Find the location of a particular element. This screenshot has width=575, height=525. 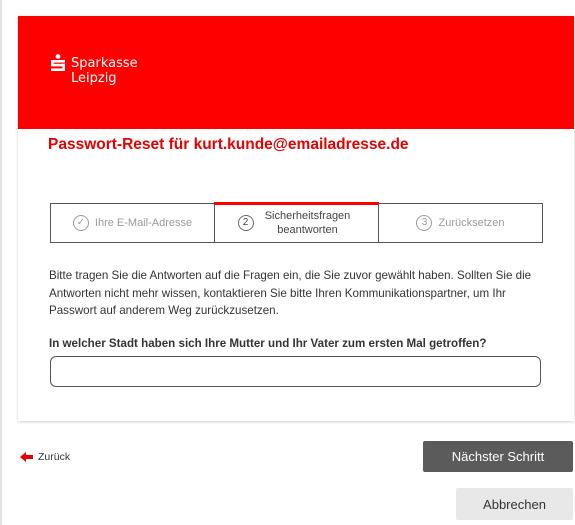

back-label: Zurück is located at coordinates (54, 457).